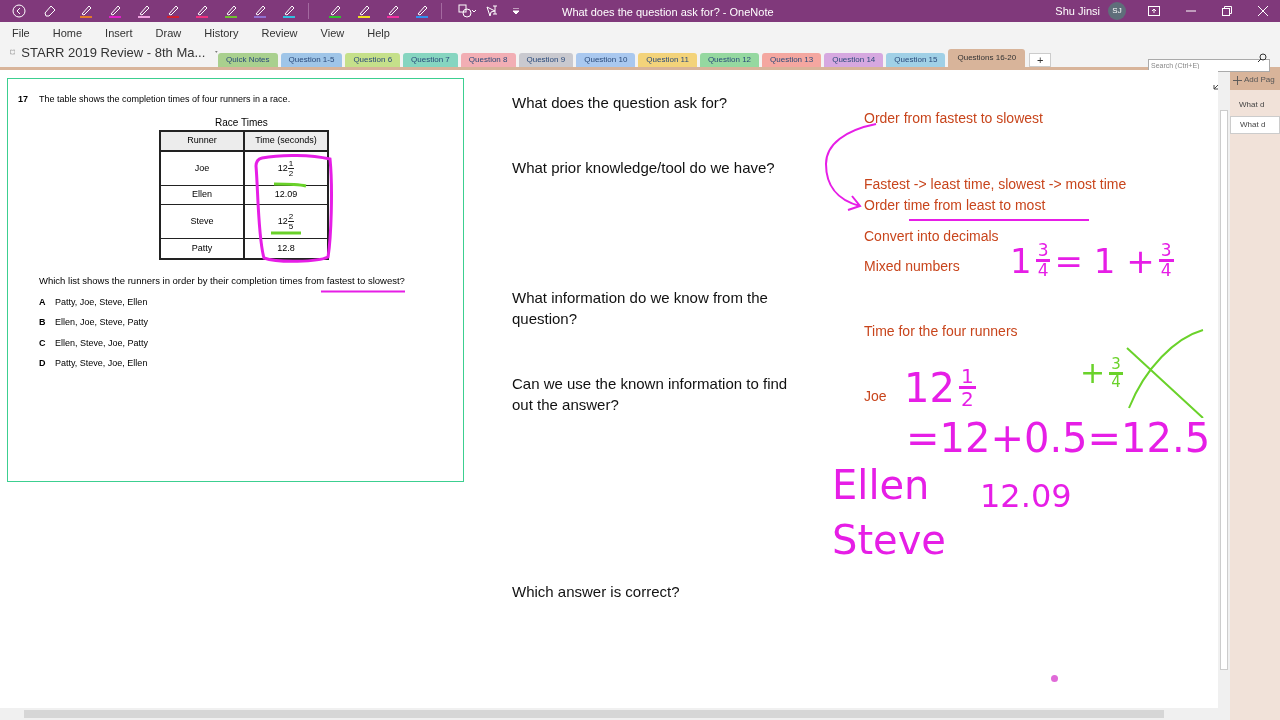 The width and height of the screenshot is (1280, 720). Describe the element at coordinates (1040, 60) in the screenshot. I see `add-section-button: +` at that location.